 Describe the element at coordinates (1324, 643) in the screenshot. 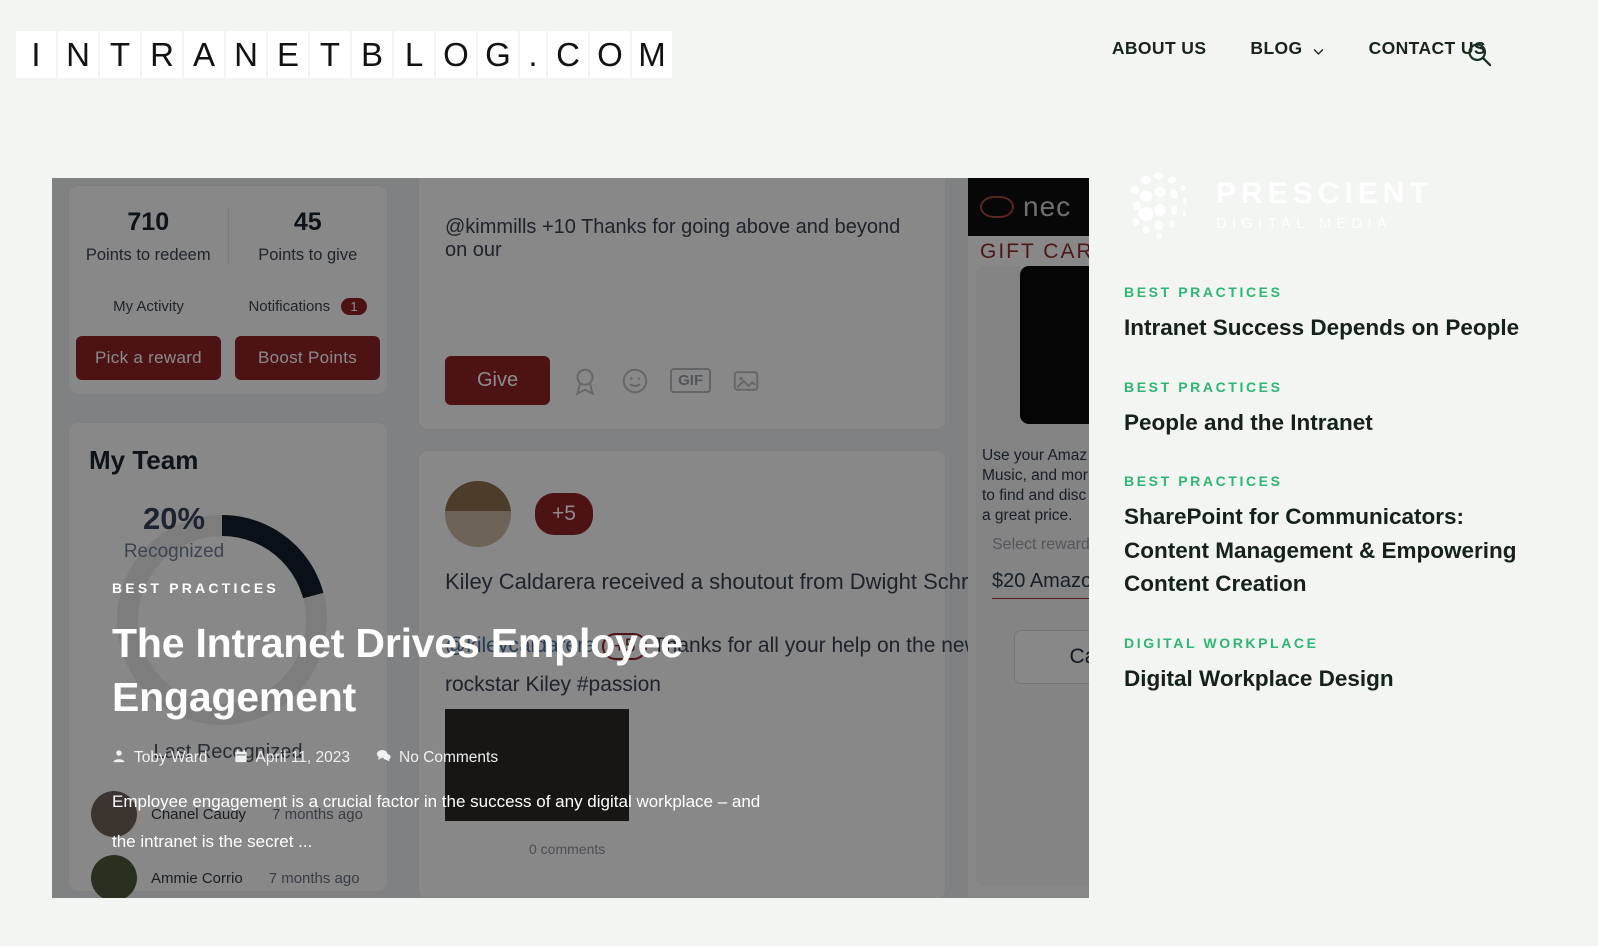

I see `post-category-label: DIGITAL WORKPLACE` at that location.